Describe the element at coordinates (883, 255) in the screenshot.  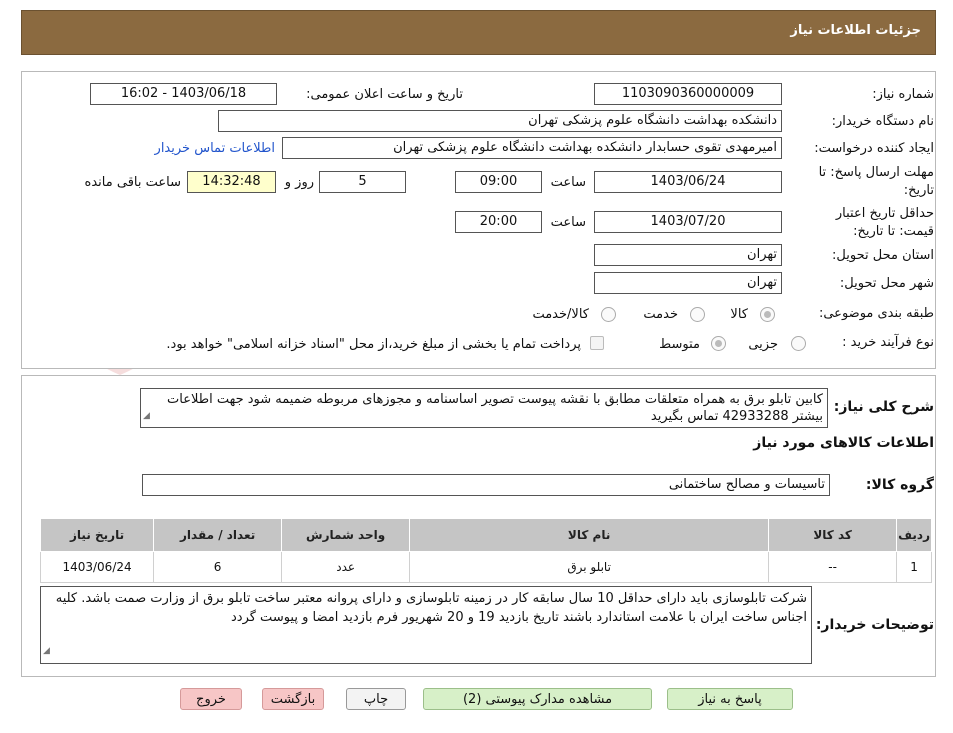
I see `province-label: استان محل تحویل:` at that location.